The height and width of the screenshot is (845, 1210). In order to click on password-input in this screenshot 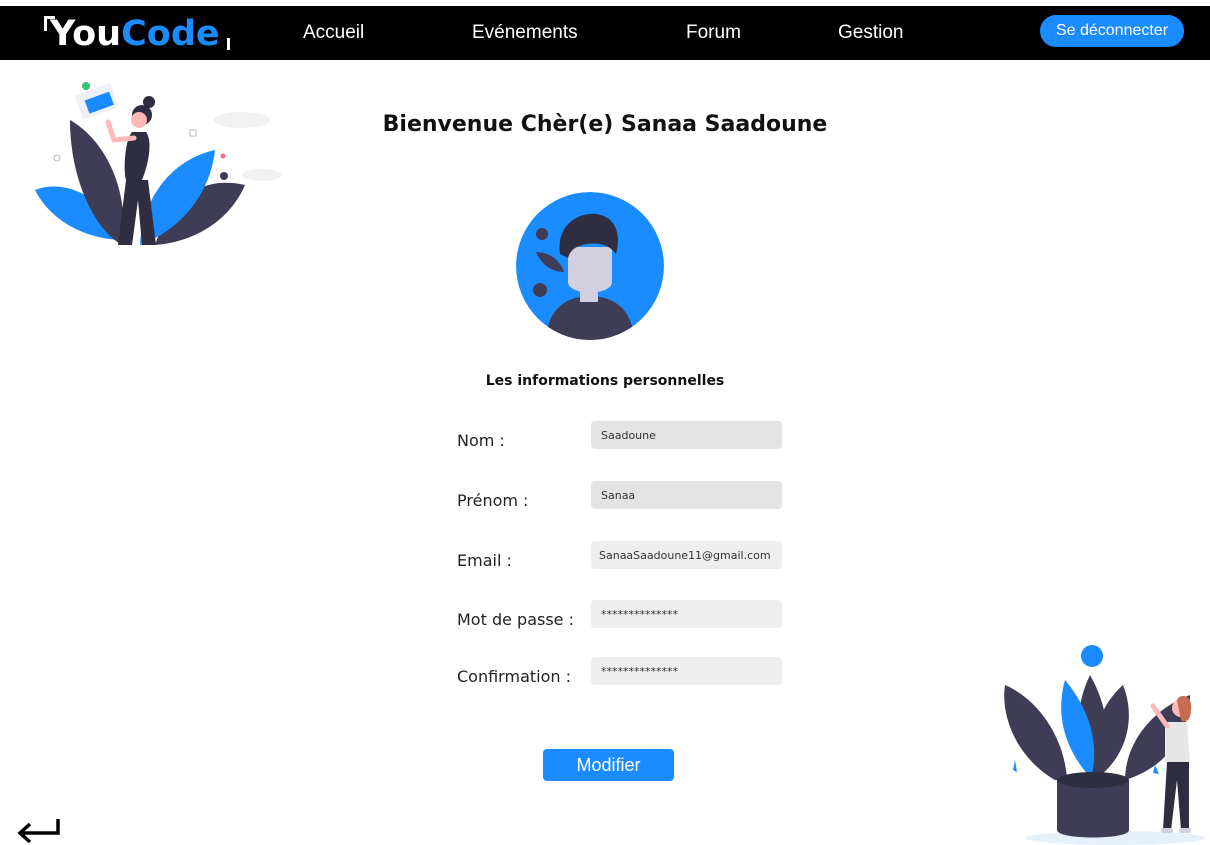, I will do `click(686, 614)`.